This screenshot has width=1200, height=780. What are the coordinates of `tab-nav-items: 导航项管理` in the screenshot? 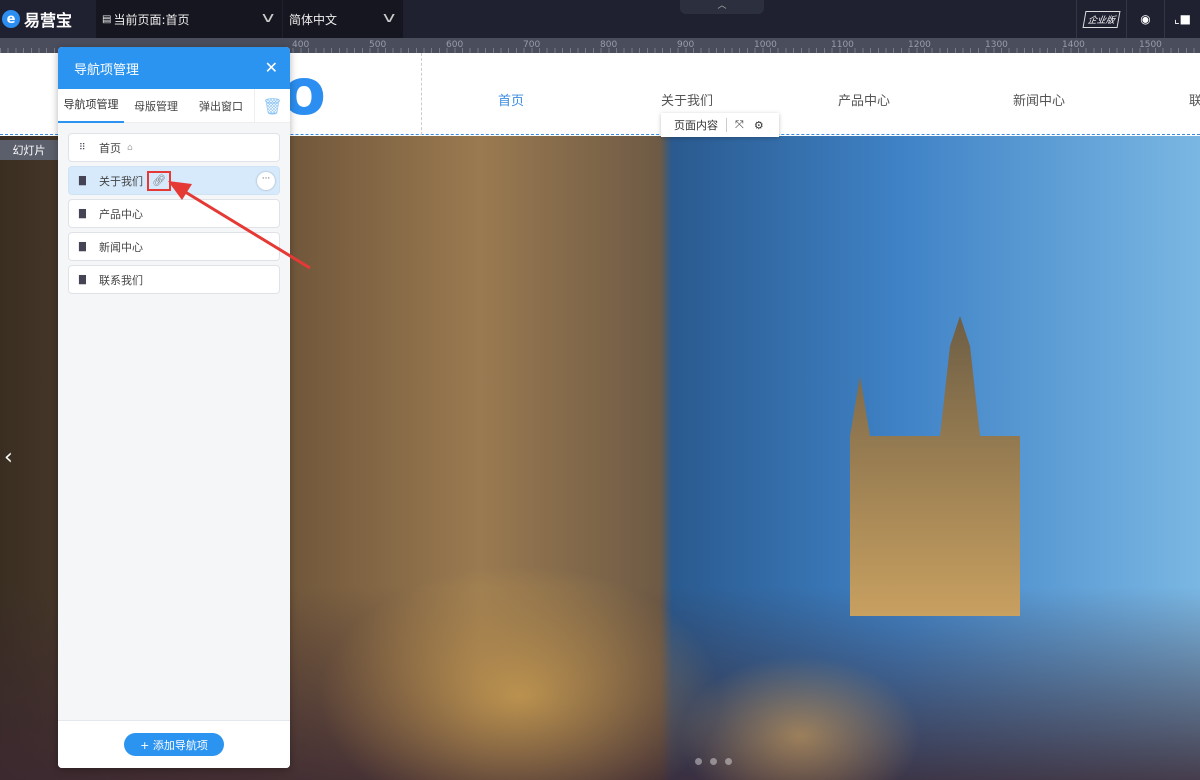 It's located at (91, 106).